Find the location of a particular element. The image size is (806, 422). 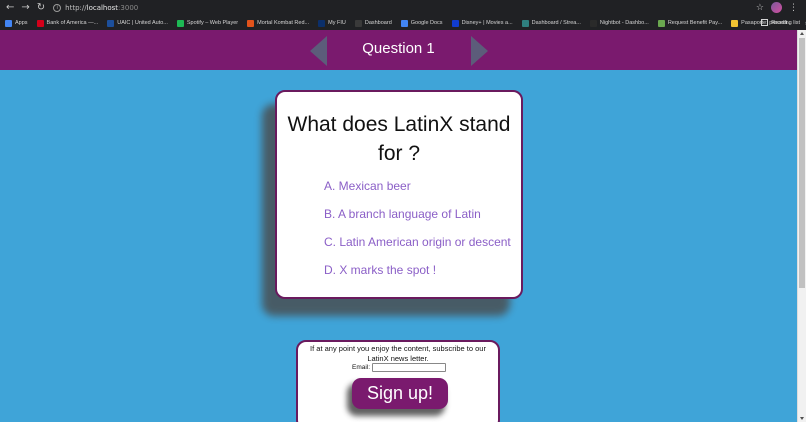

bookmark-star-icon: ☆ is located at coordinates (760, 8).